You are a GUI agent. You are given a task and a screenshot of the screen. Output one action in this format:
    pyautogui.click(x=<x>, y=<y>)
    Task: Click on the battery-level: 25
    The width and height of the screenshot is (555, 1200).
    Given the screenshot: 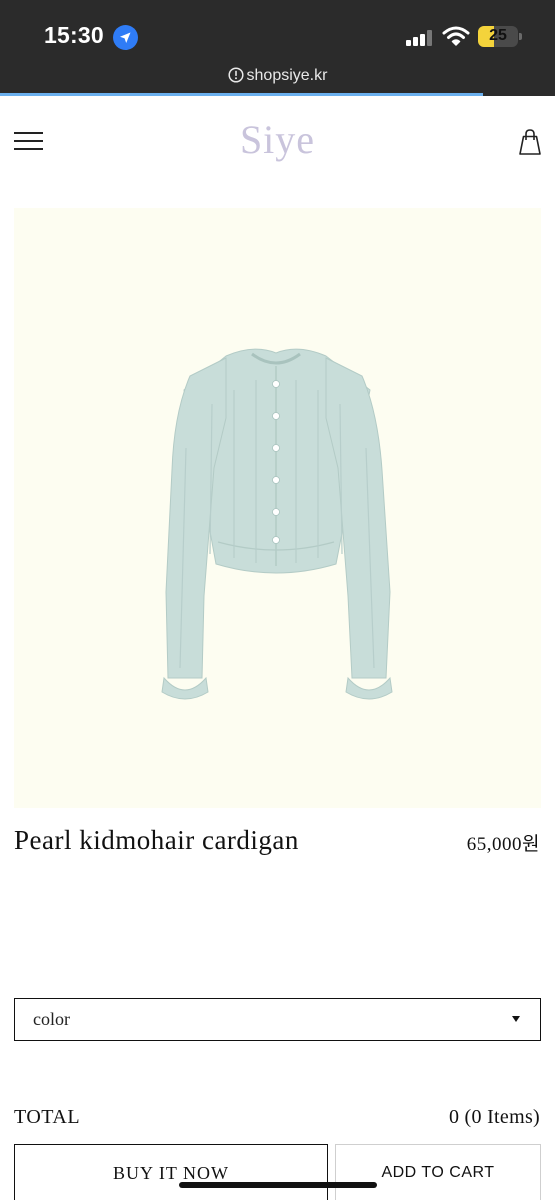 What is the action you would take?
    pyautogui.click(x=498, y=35)
    